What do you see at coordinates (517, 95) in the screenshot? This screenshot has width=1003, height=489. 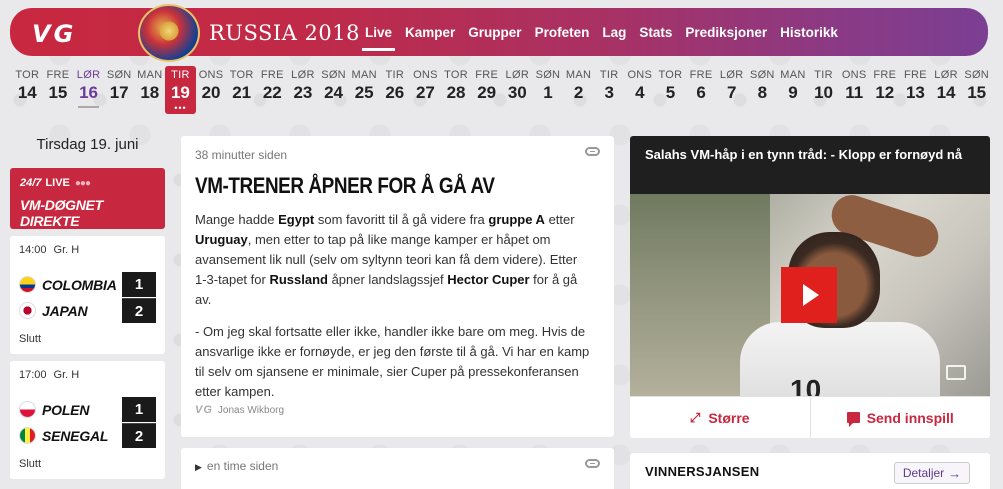 I see `date-16: LØR 30` at bounding box center [517, 95].